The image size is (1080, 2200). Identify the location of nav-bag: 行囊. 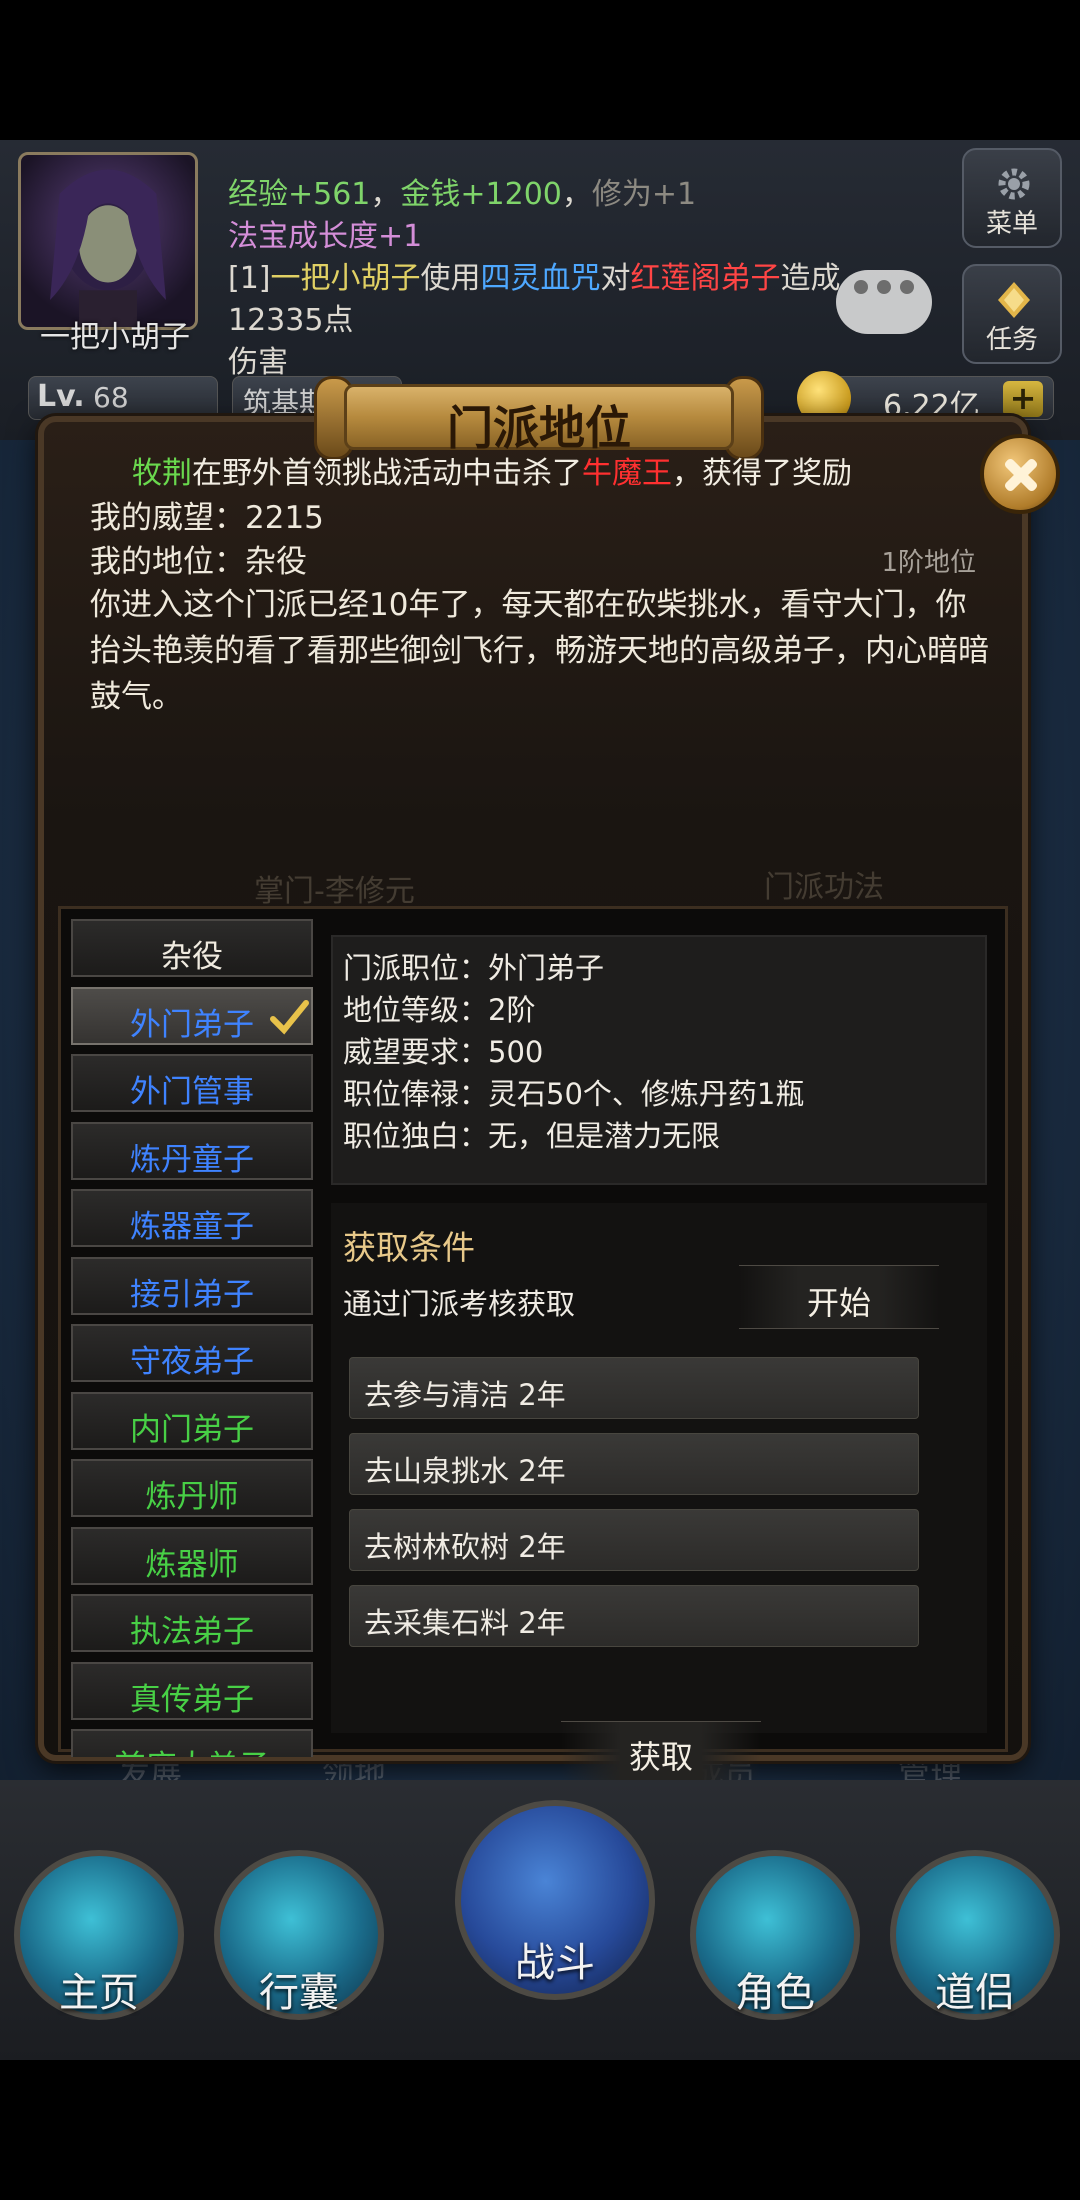
(299, 1940).